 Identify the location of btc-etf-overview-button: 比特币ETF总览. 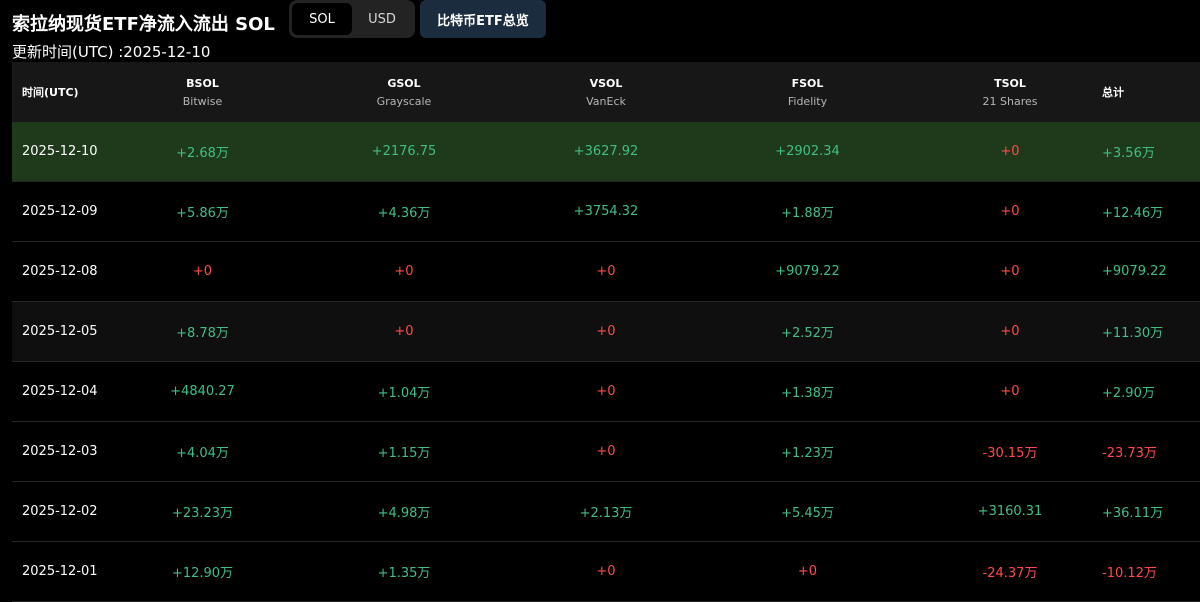
(483, 19).